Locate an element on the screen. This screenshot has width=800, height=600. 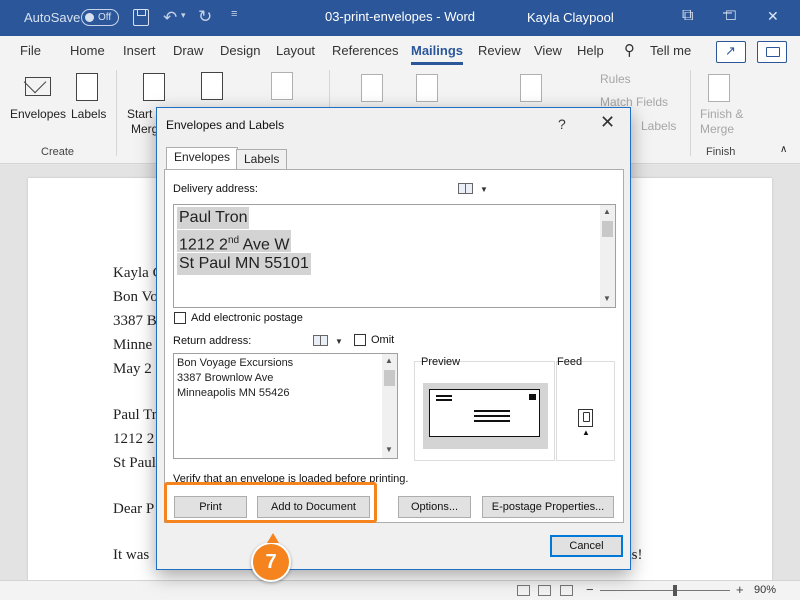
finish-group-label: Finish is located at coordinates (721, 152).